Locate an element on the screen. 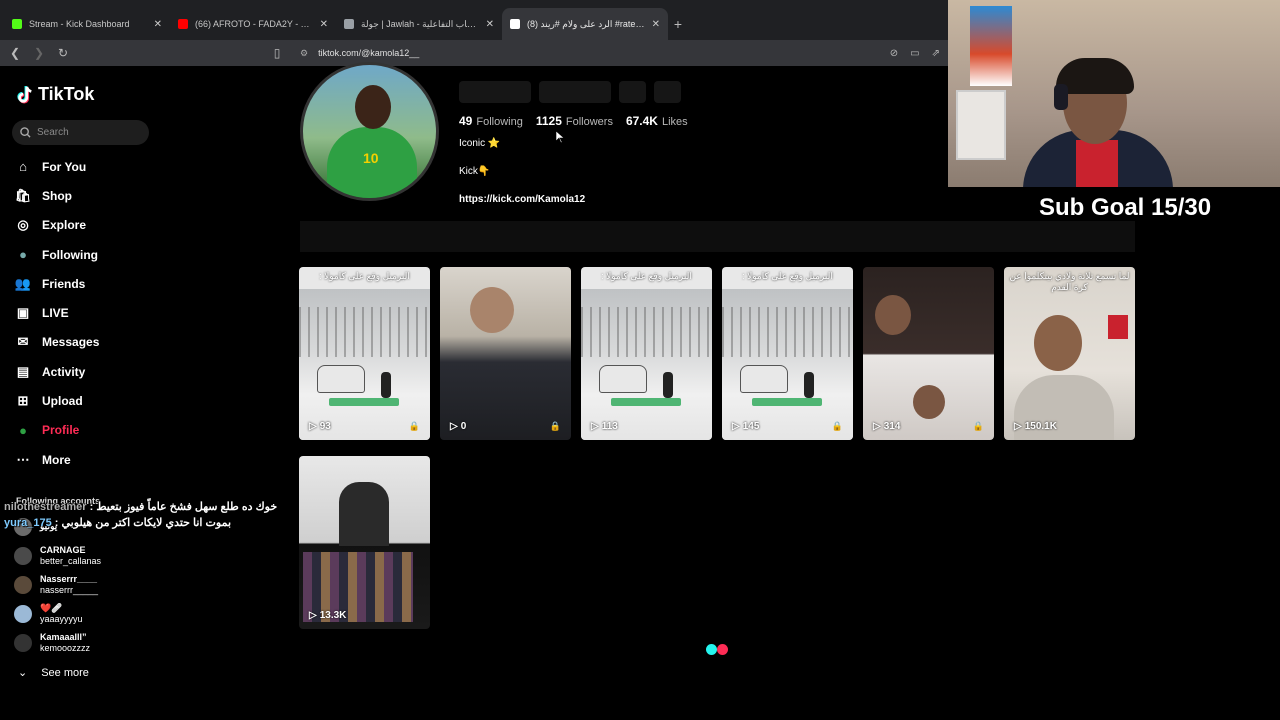 Image resolution: width=1280 pixels, height=720 pixels. video-card: البرميل وقع على كامولا : ▷ 93 🔒 is located at coordinates (364, 353).